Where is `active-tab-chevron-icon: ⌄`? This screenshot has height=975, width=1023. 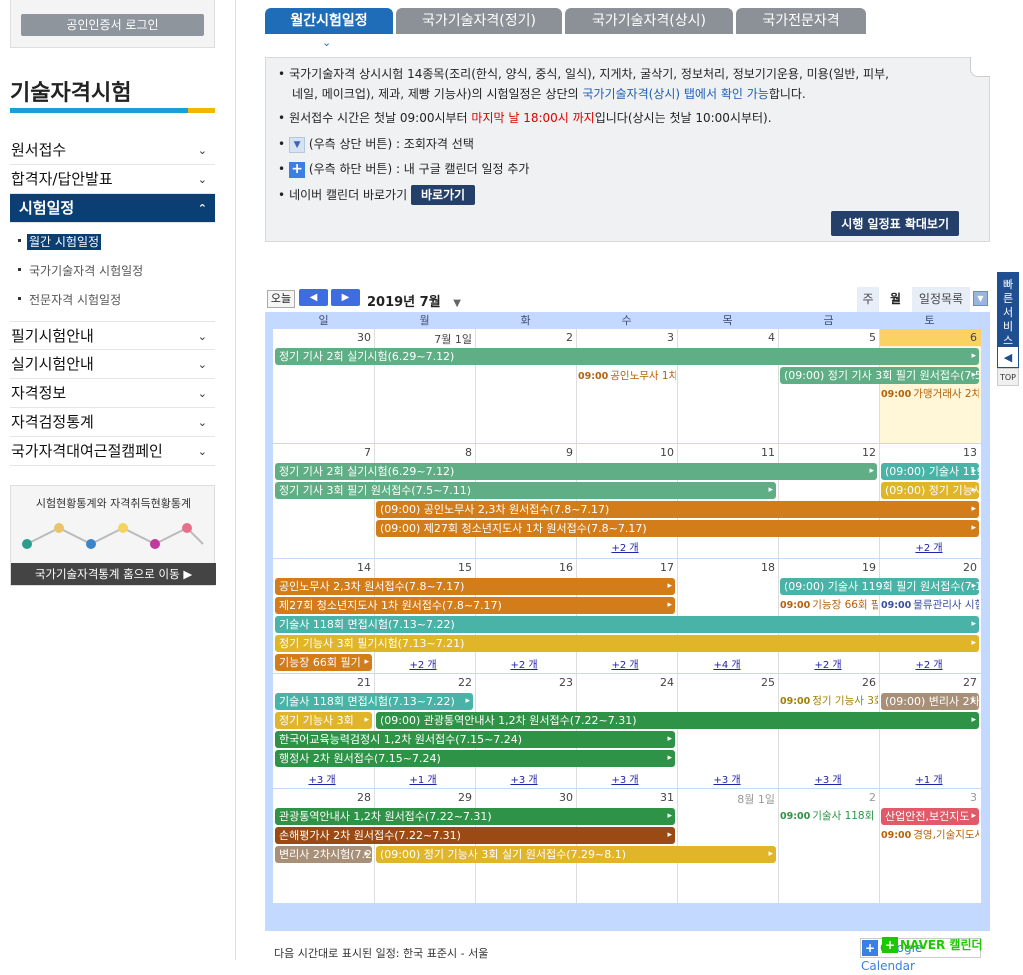 active-tab-chevron-icon: ⌄ is located at coordinates (327, 42).